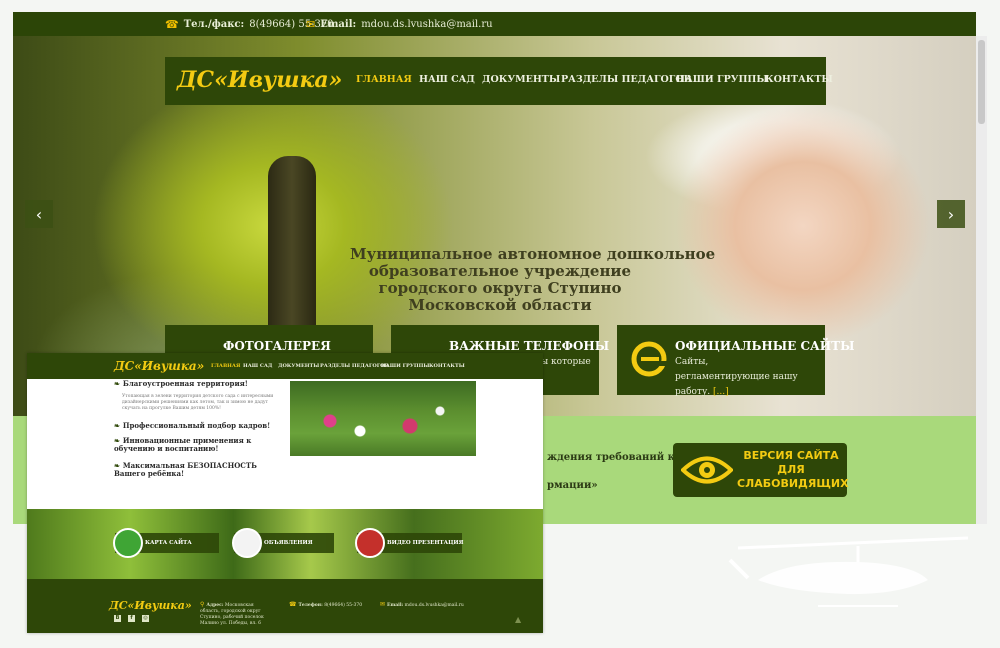 The image size is (1000, 648). I want to click on hero-line: Муниципальное автономное дошкольное, so click(533, 254).